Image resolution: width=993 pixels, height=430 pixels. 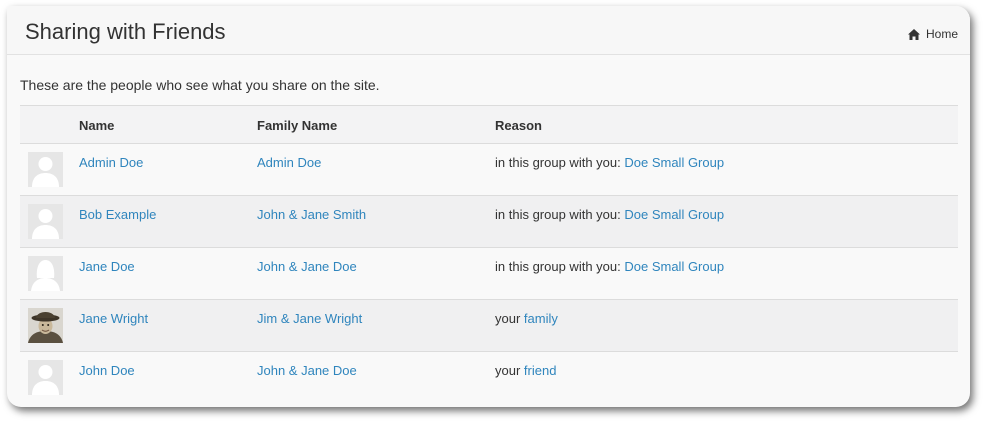 I want to click on family-name-link: John & Jane Smith, so click(x=311, y=214).